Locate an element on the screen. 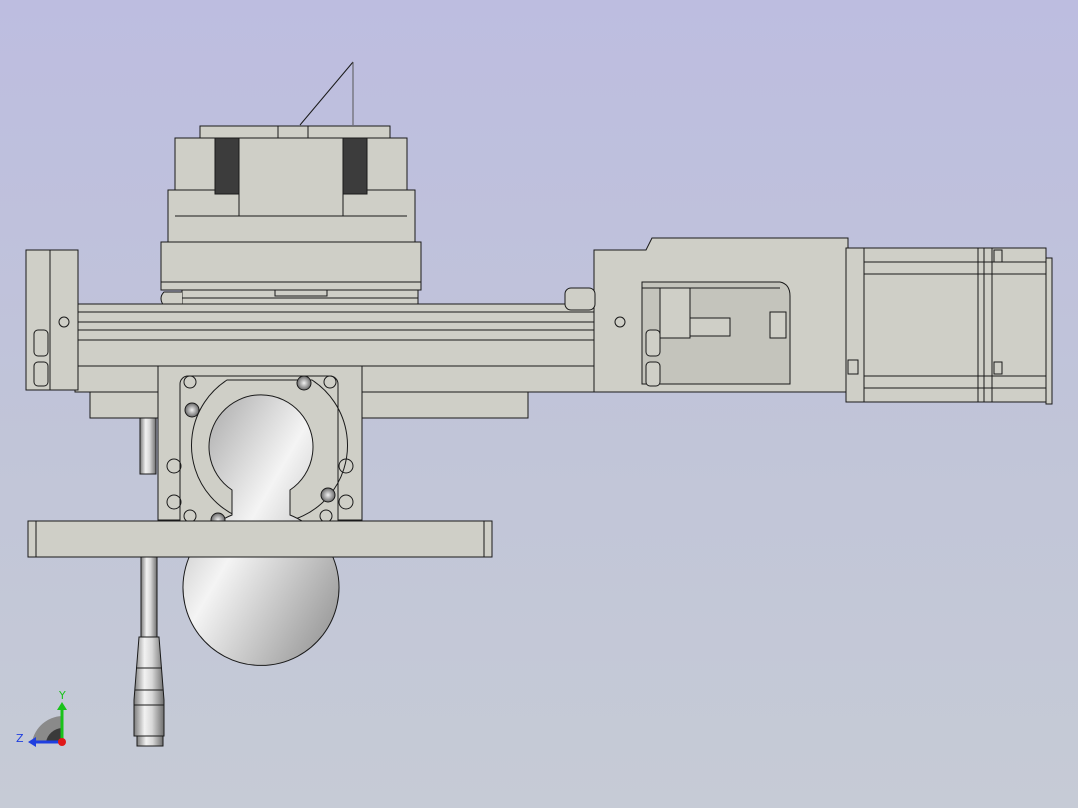  motor-housing is located at coordinates (706, 315).